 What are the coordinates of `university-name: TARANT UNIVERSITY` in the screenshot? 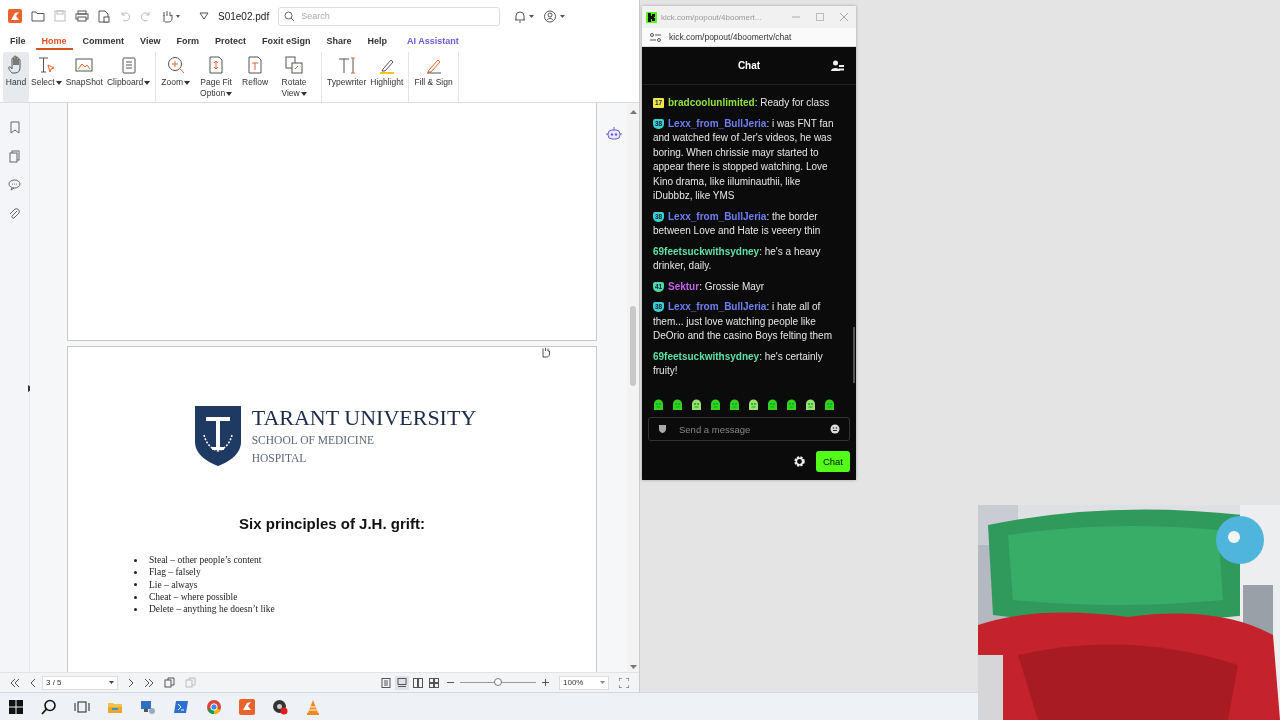 It's located at (364, 418).